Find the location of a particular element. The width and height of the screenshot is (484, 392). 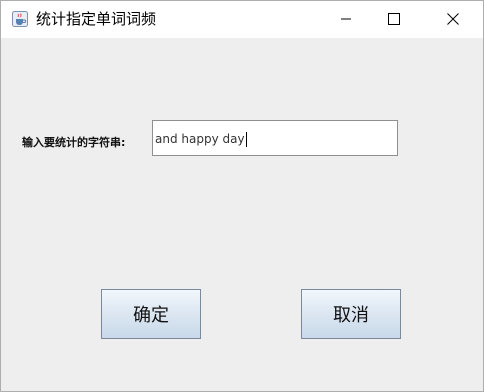

minimize-icon is located at coordinates (346, 19).